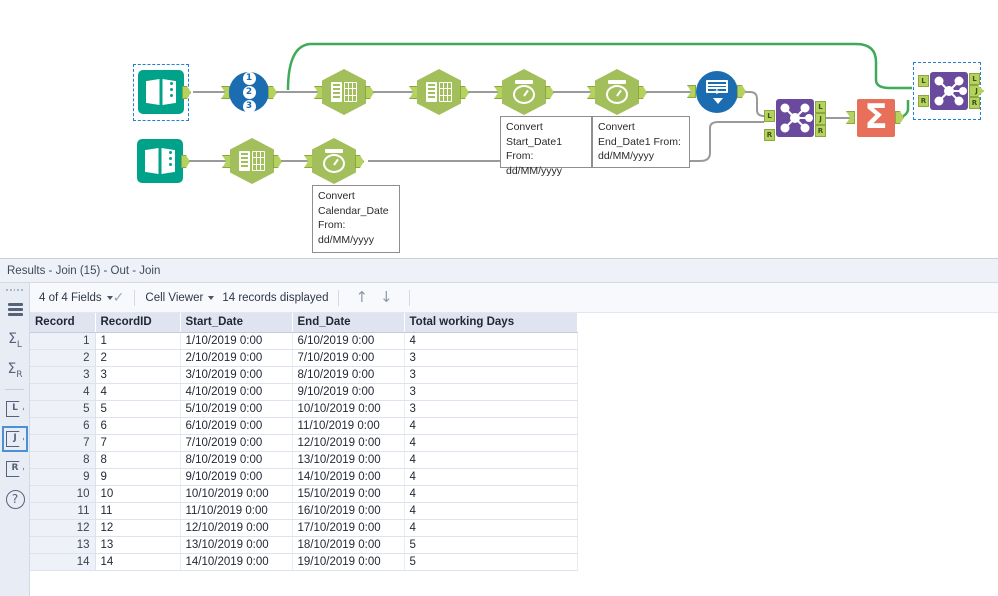 Image resolution: width=998 pixels, height=596 pixels. I want to click on table-cell: 4/10/2019 0:00, so click(236, 392).